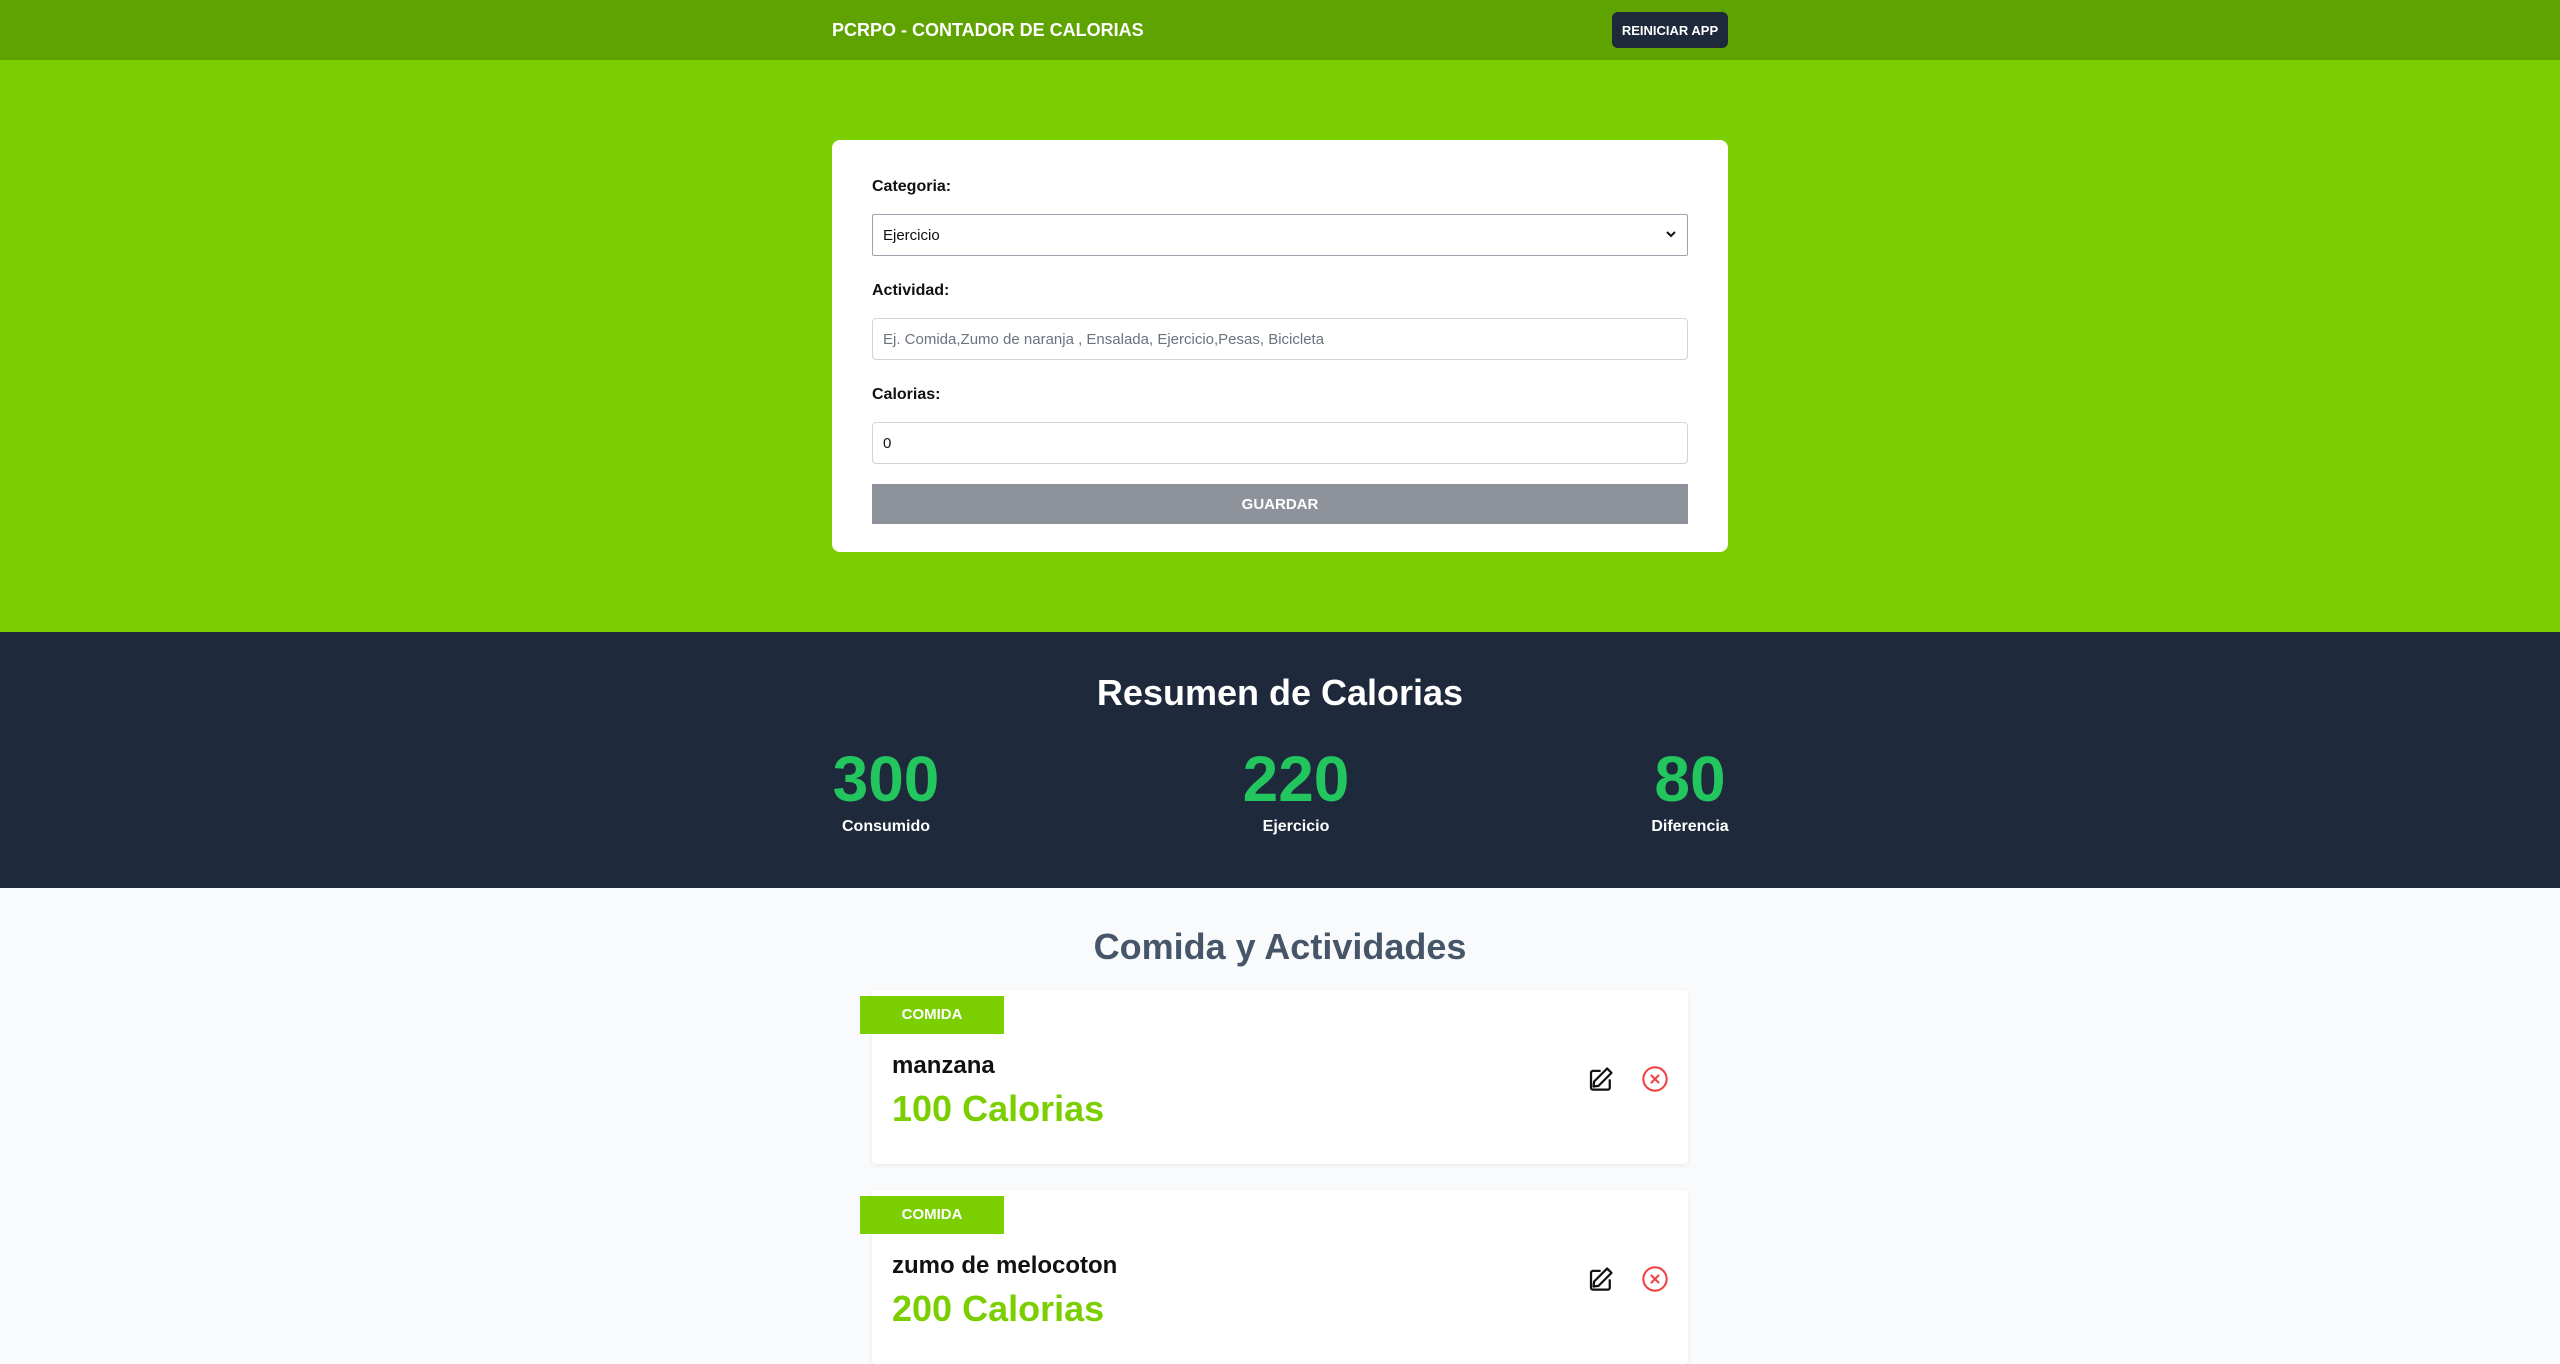 The image size is (2560, 1364). What do you see at coordinates (911, 290) in the screenshot?
I see `activity-label: Actividad:` at bounding box center [911, 290].